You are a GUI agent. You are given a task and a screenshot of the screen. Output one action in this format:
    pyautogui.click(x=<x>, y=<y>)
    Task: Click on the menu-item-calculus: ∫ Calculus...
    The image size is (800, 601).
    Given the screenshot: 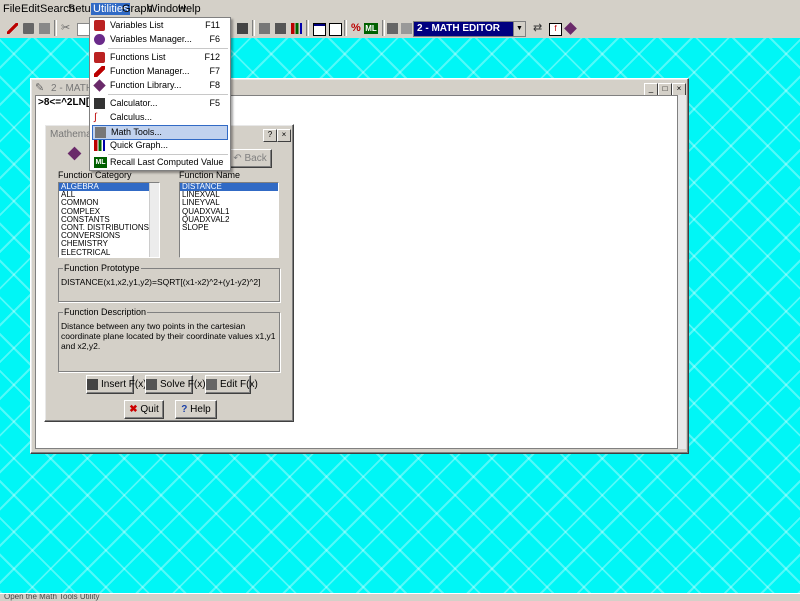 What is the action you would take?
    pyautogui.click(x=160, y=117)
    